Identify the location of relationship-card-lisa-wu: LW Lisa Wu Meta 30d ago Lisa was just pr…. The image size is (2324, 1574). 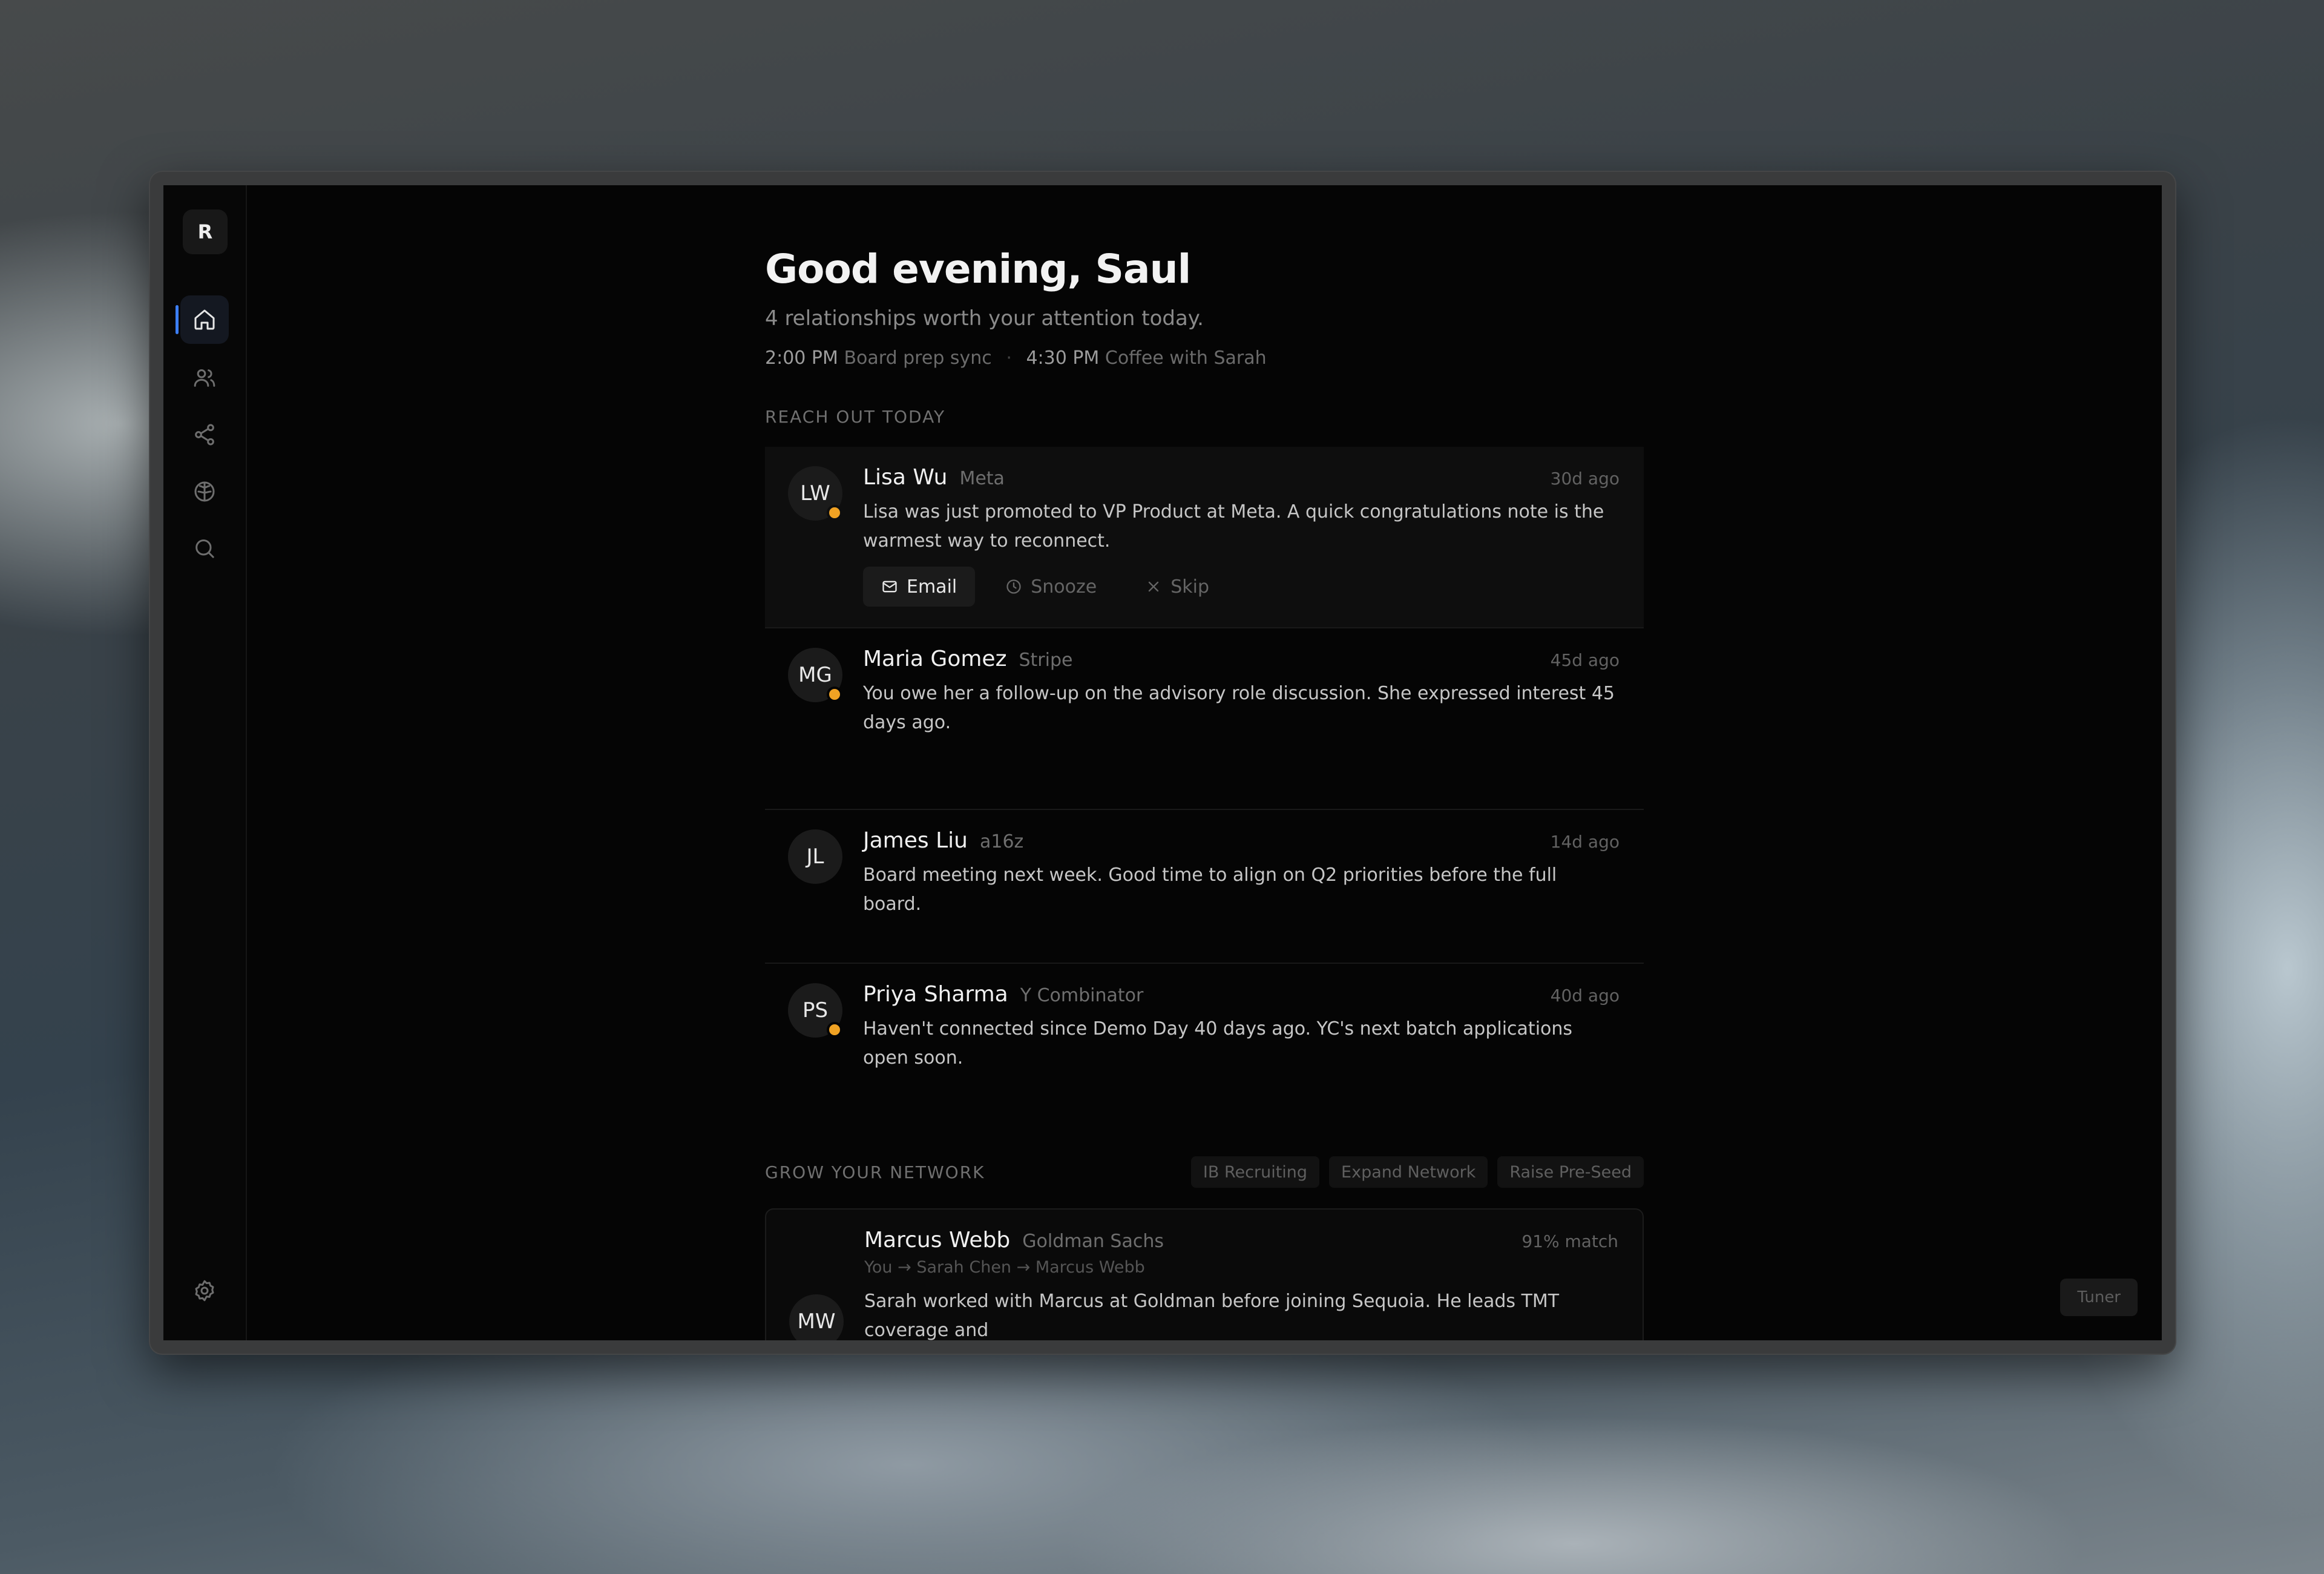
(1204, 538).